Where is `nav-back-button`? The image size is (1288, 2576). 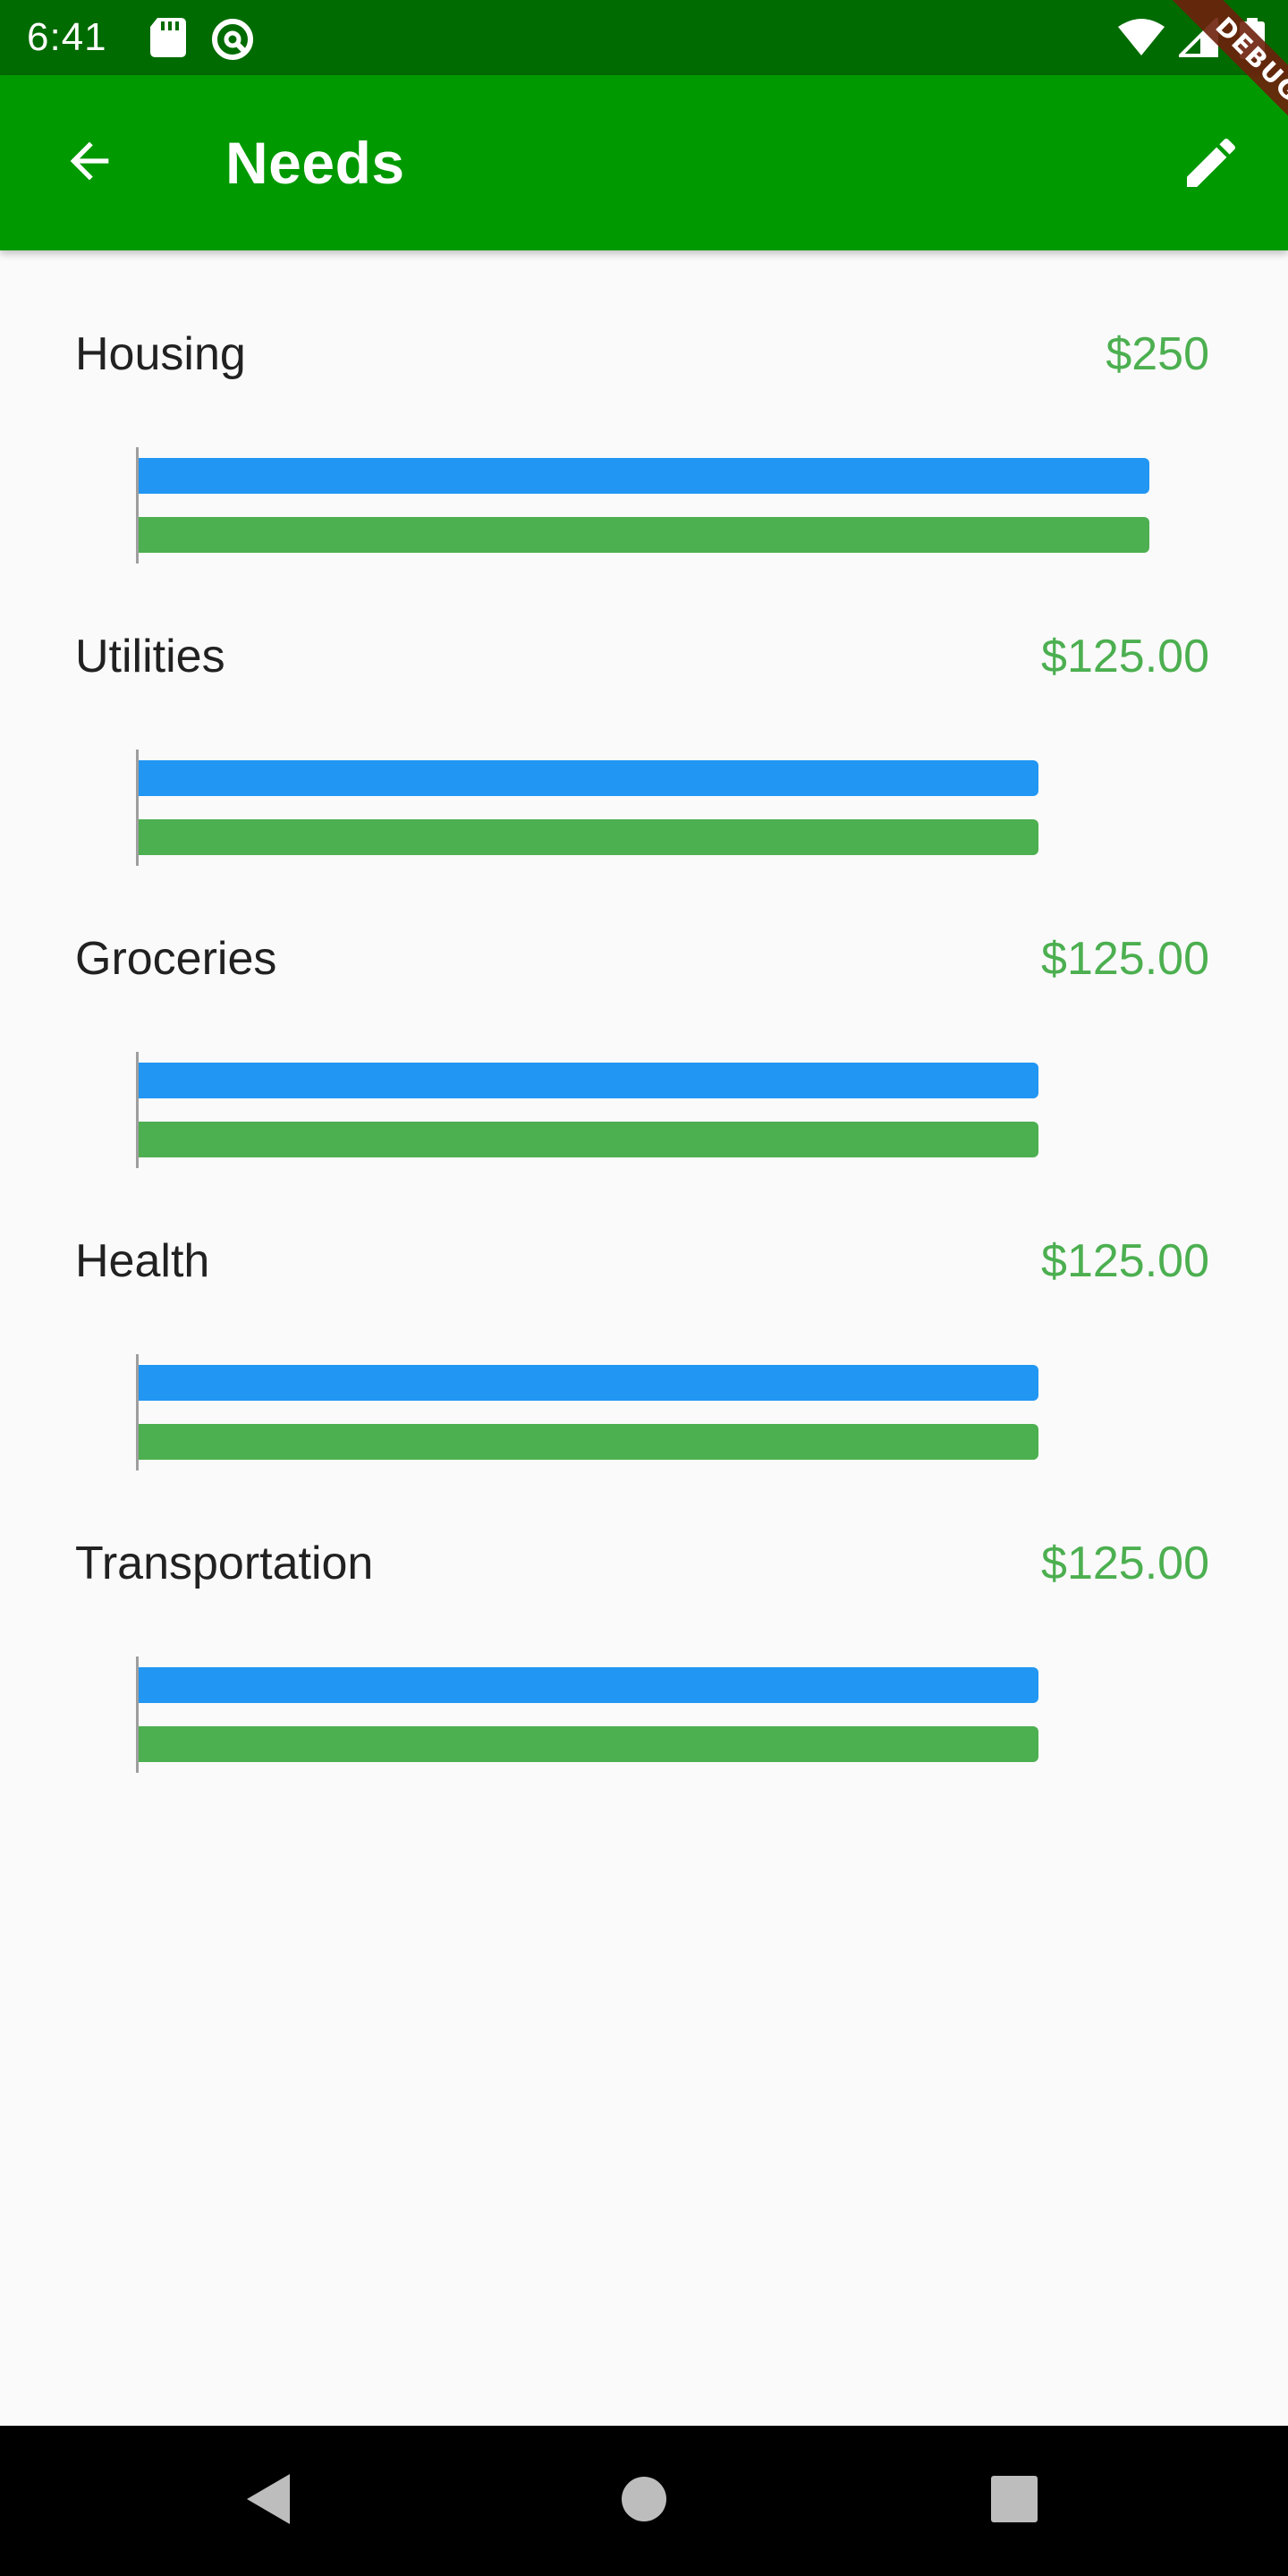 nav-back-button is located at coordinates (268, 2501).